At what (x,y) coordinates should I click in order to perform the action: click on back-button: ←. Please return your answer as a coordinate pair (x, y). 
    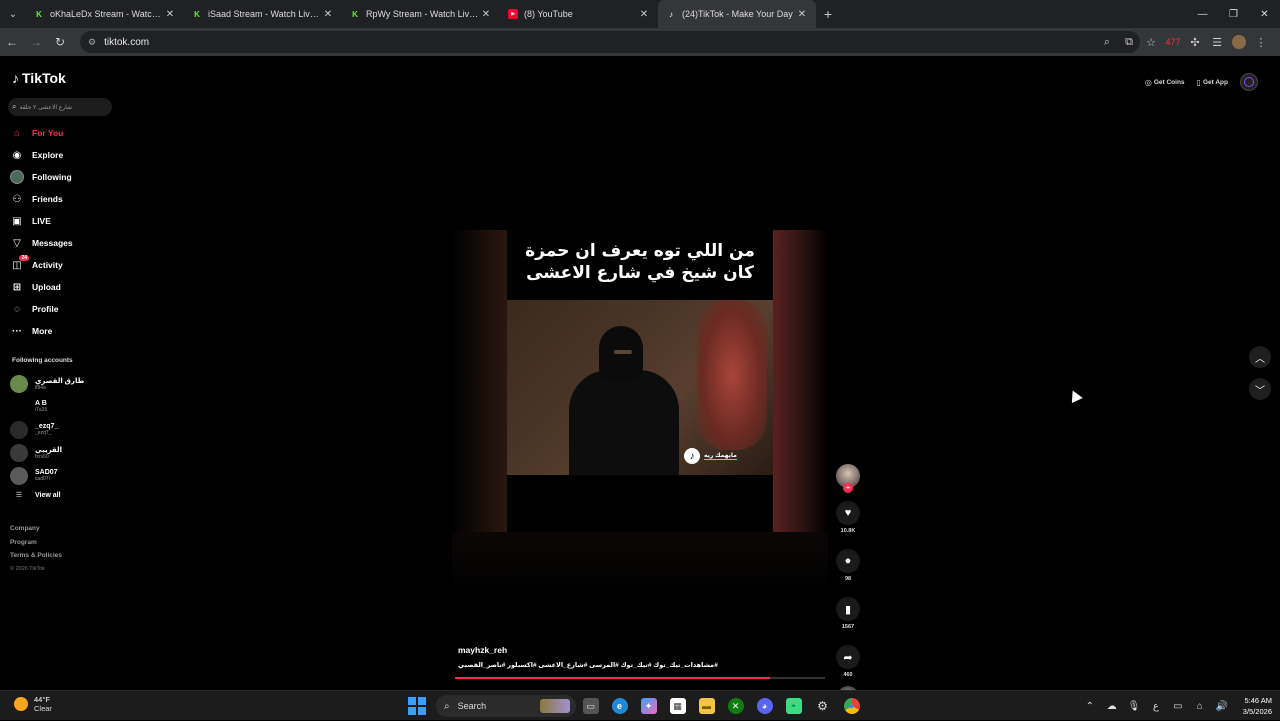
    Looking at the image, I should click on (12, 42).